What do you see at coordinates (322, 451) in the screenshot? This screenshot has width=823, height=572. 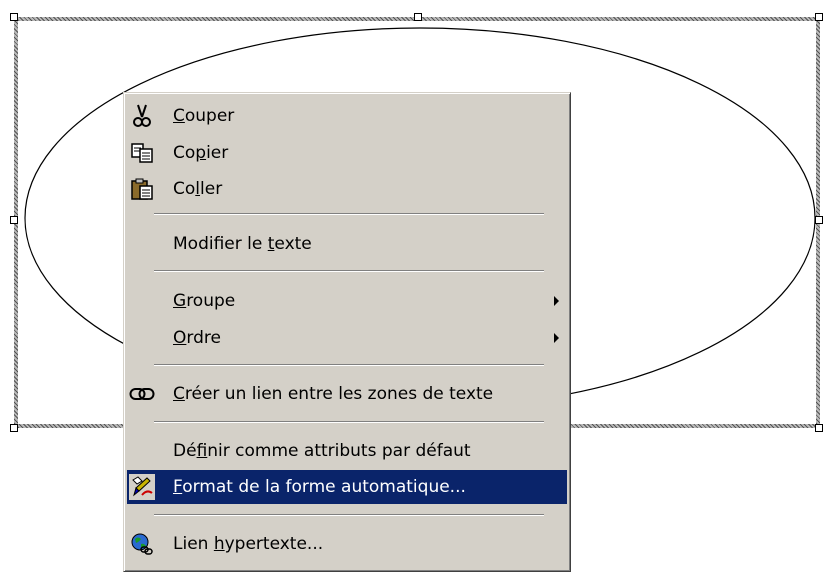 I see `menu-item-label: Définir comme attributs par défaut` at bounding box center [322, 451].